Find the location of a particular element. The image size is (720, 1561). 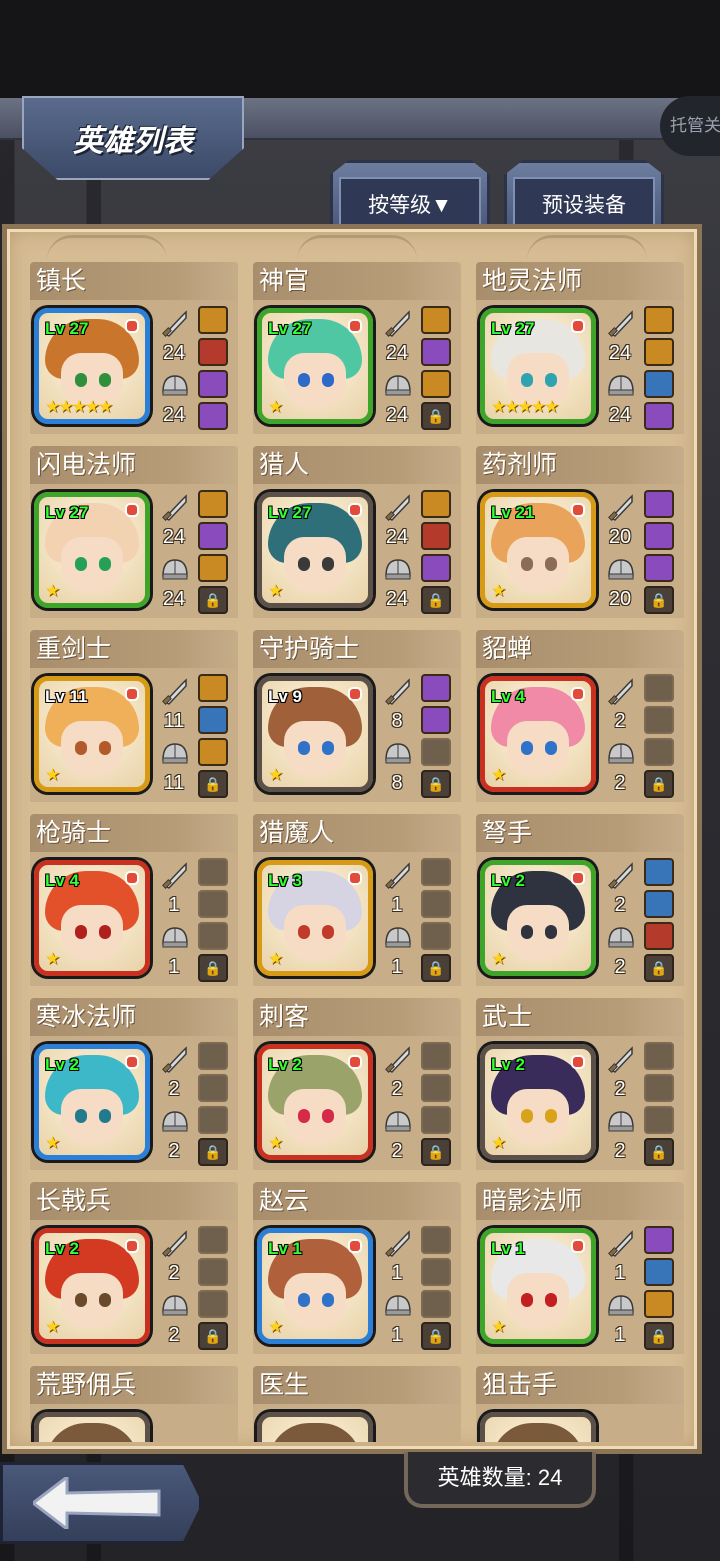

hero-card: 闪电法师 Lv 27 ★ 24 24 🔒 is located at coordinates (134, 532).